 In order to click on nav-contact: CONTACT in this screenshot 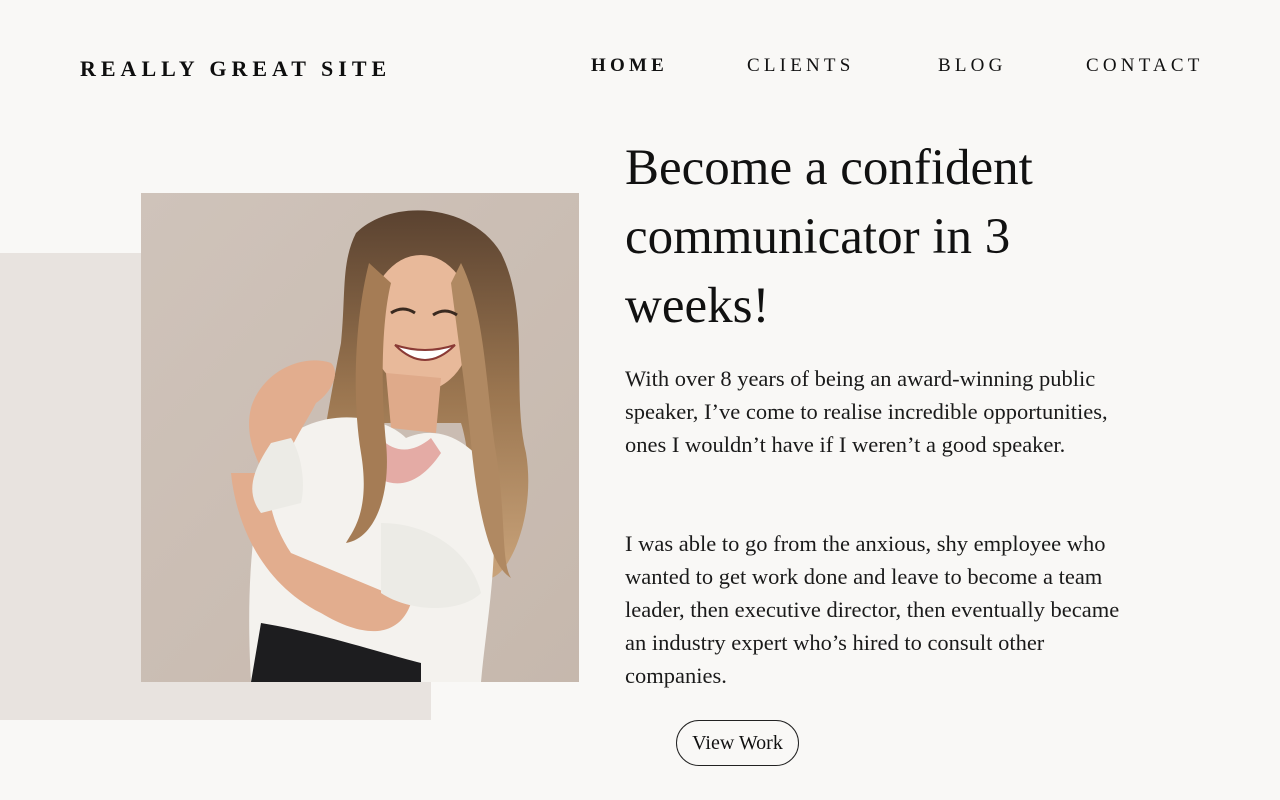, I will do `click(1145, 66)`.